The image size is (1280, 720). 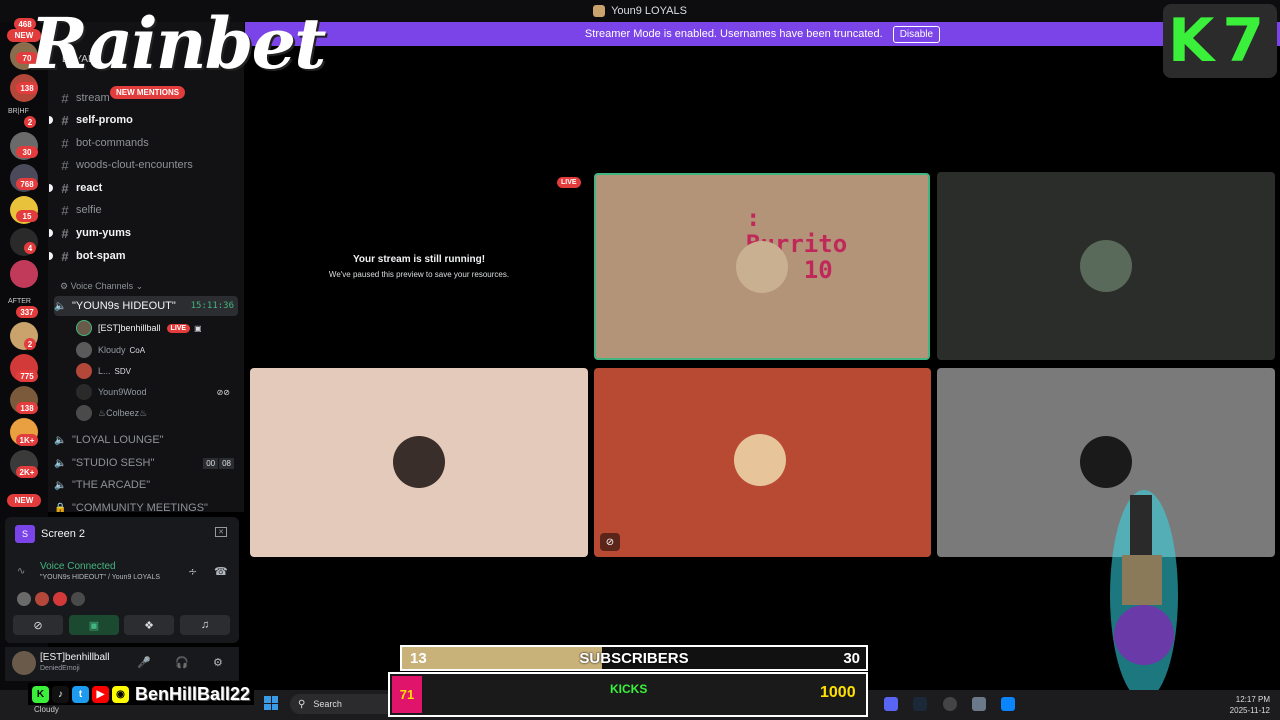 I want to click on camera-off-button: ⊘, so click(x=38, y=625).